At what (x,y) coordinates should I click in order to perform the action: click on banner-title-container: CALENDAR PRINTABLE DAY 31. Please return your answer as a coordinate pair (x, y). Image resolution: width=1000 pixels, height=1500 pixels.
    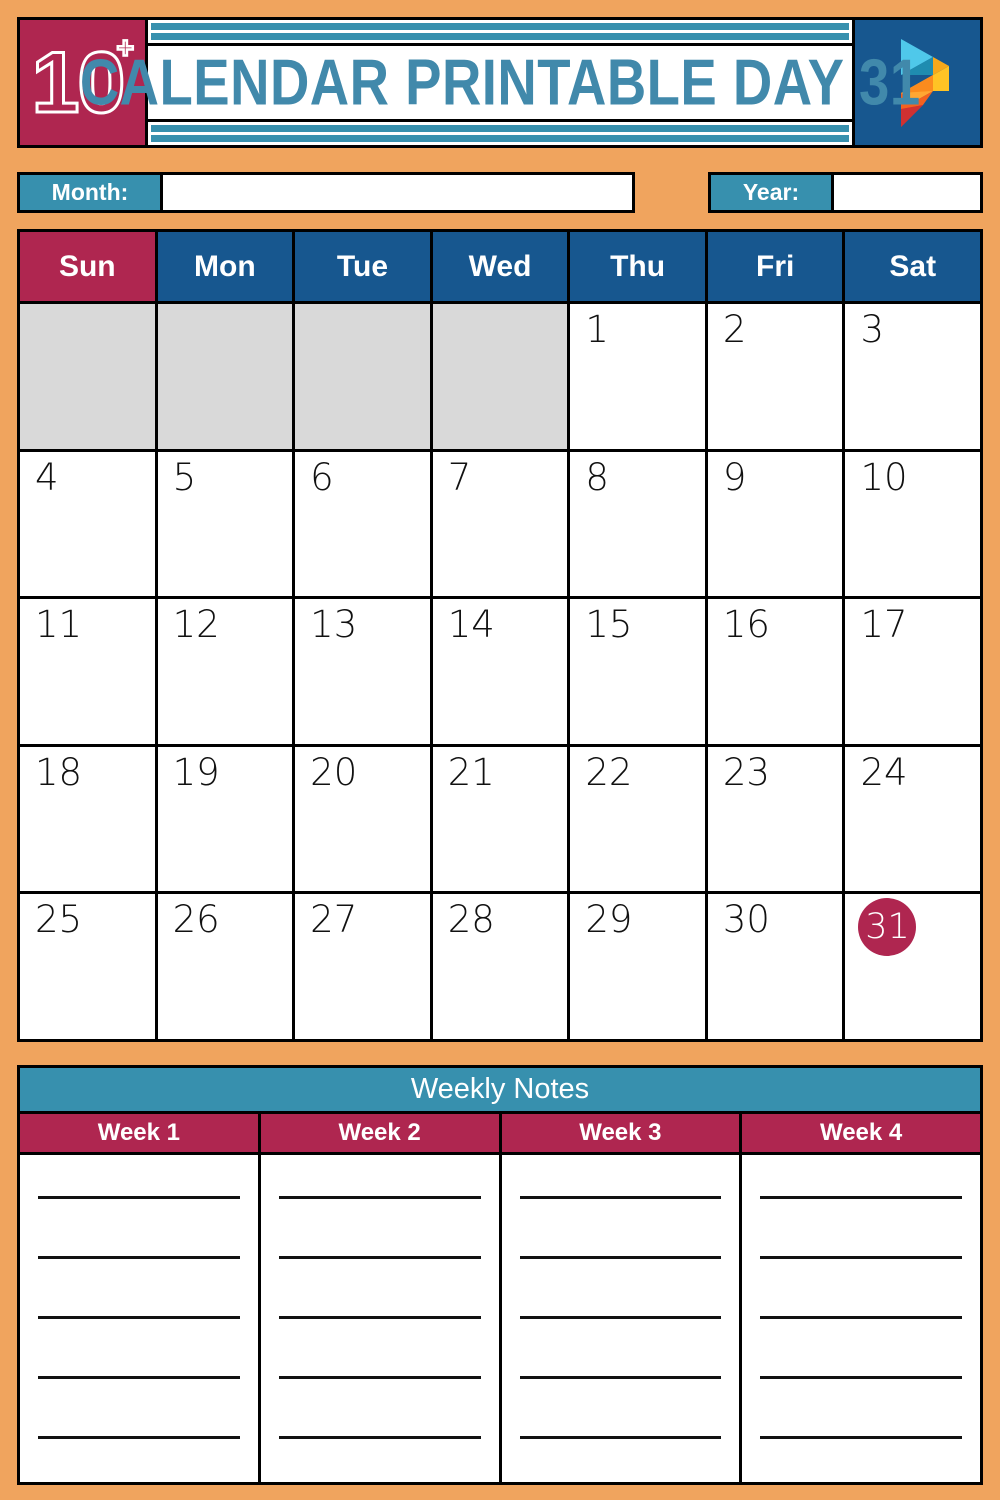
    Looking at the image, I should click on (500, 82).